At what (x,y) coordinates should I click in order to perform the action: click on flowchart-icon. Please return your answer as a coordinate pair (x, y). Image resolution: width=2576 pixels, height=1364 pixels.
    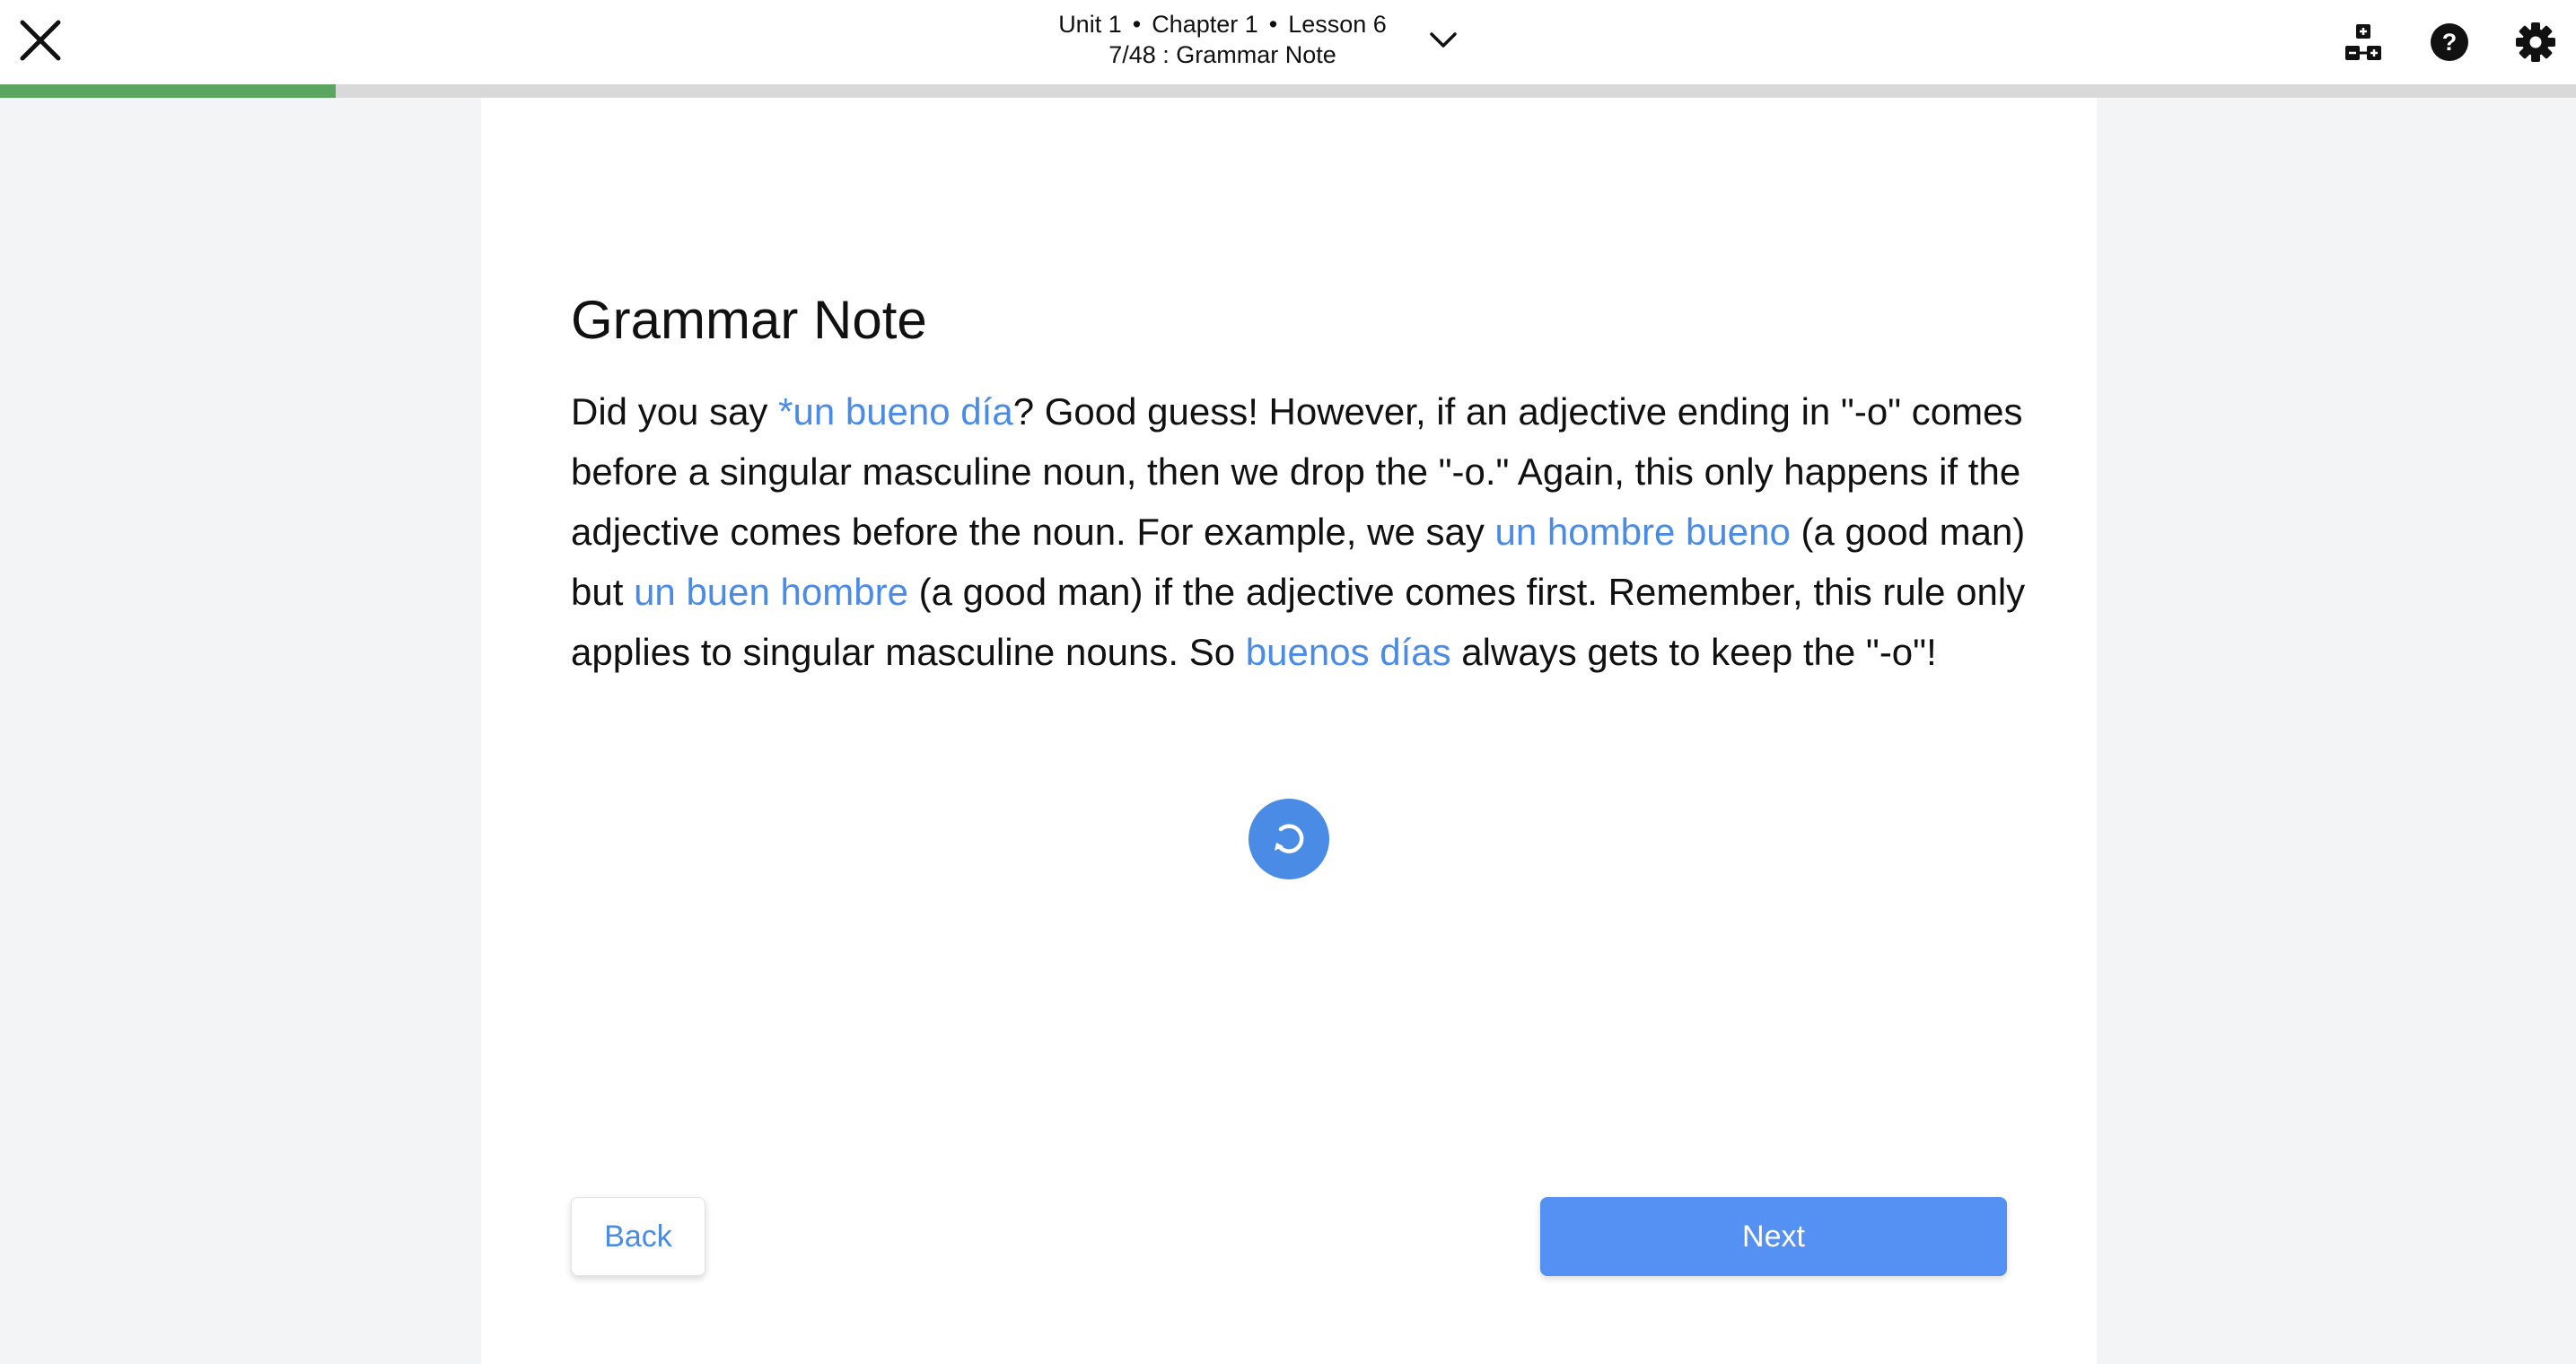
    Looking at the image, I should click on (2363, 42).